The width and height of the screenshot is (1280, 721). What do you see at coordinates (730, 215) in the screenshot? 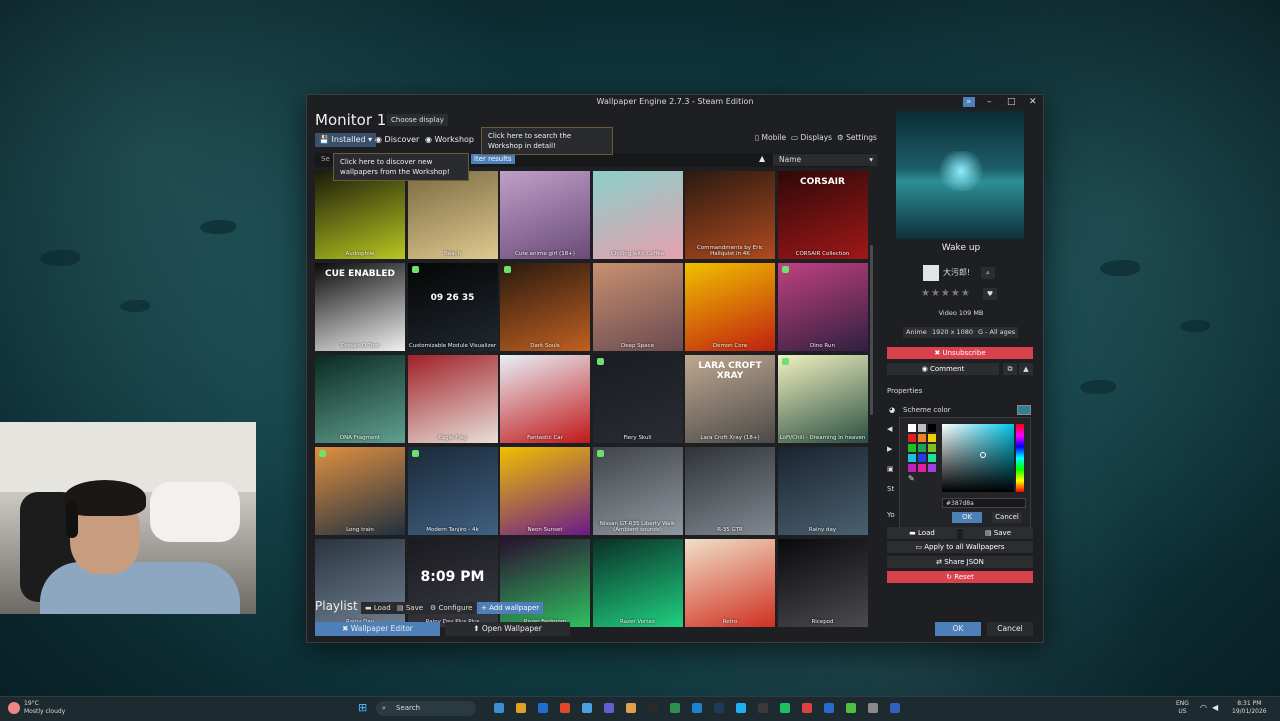
I see `wallpaper-tile: Commandments by Eric Hallquist in 4K` at bounding box center [730, 215].